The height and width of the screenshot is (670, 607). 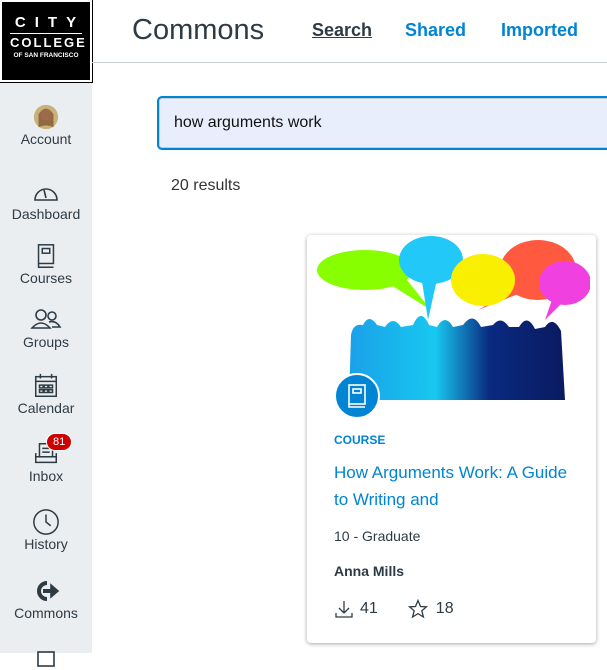 What do you see at coordinates (369, 608) in the screenshot?
I see `download-count: 41` at bounding box center [369, 608].